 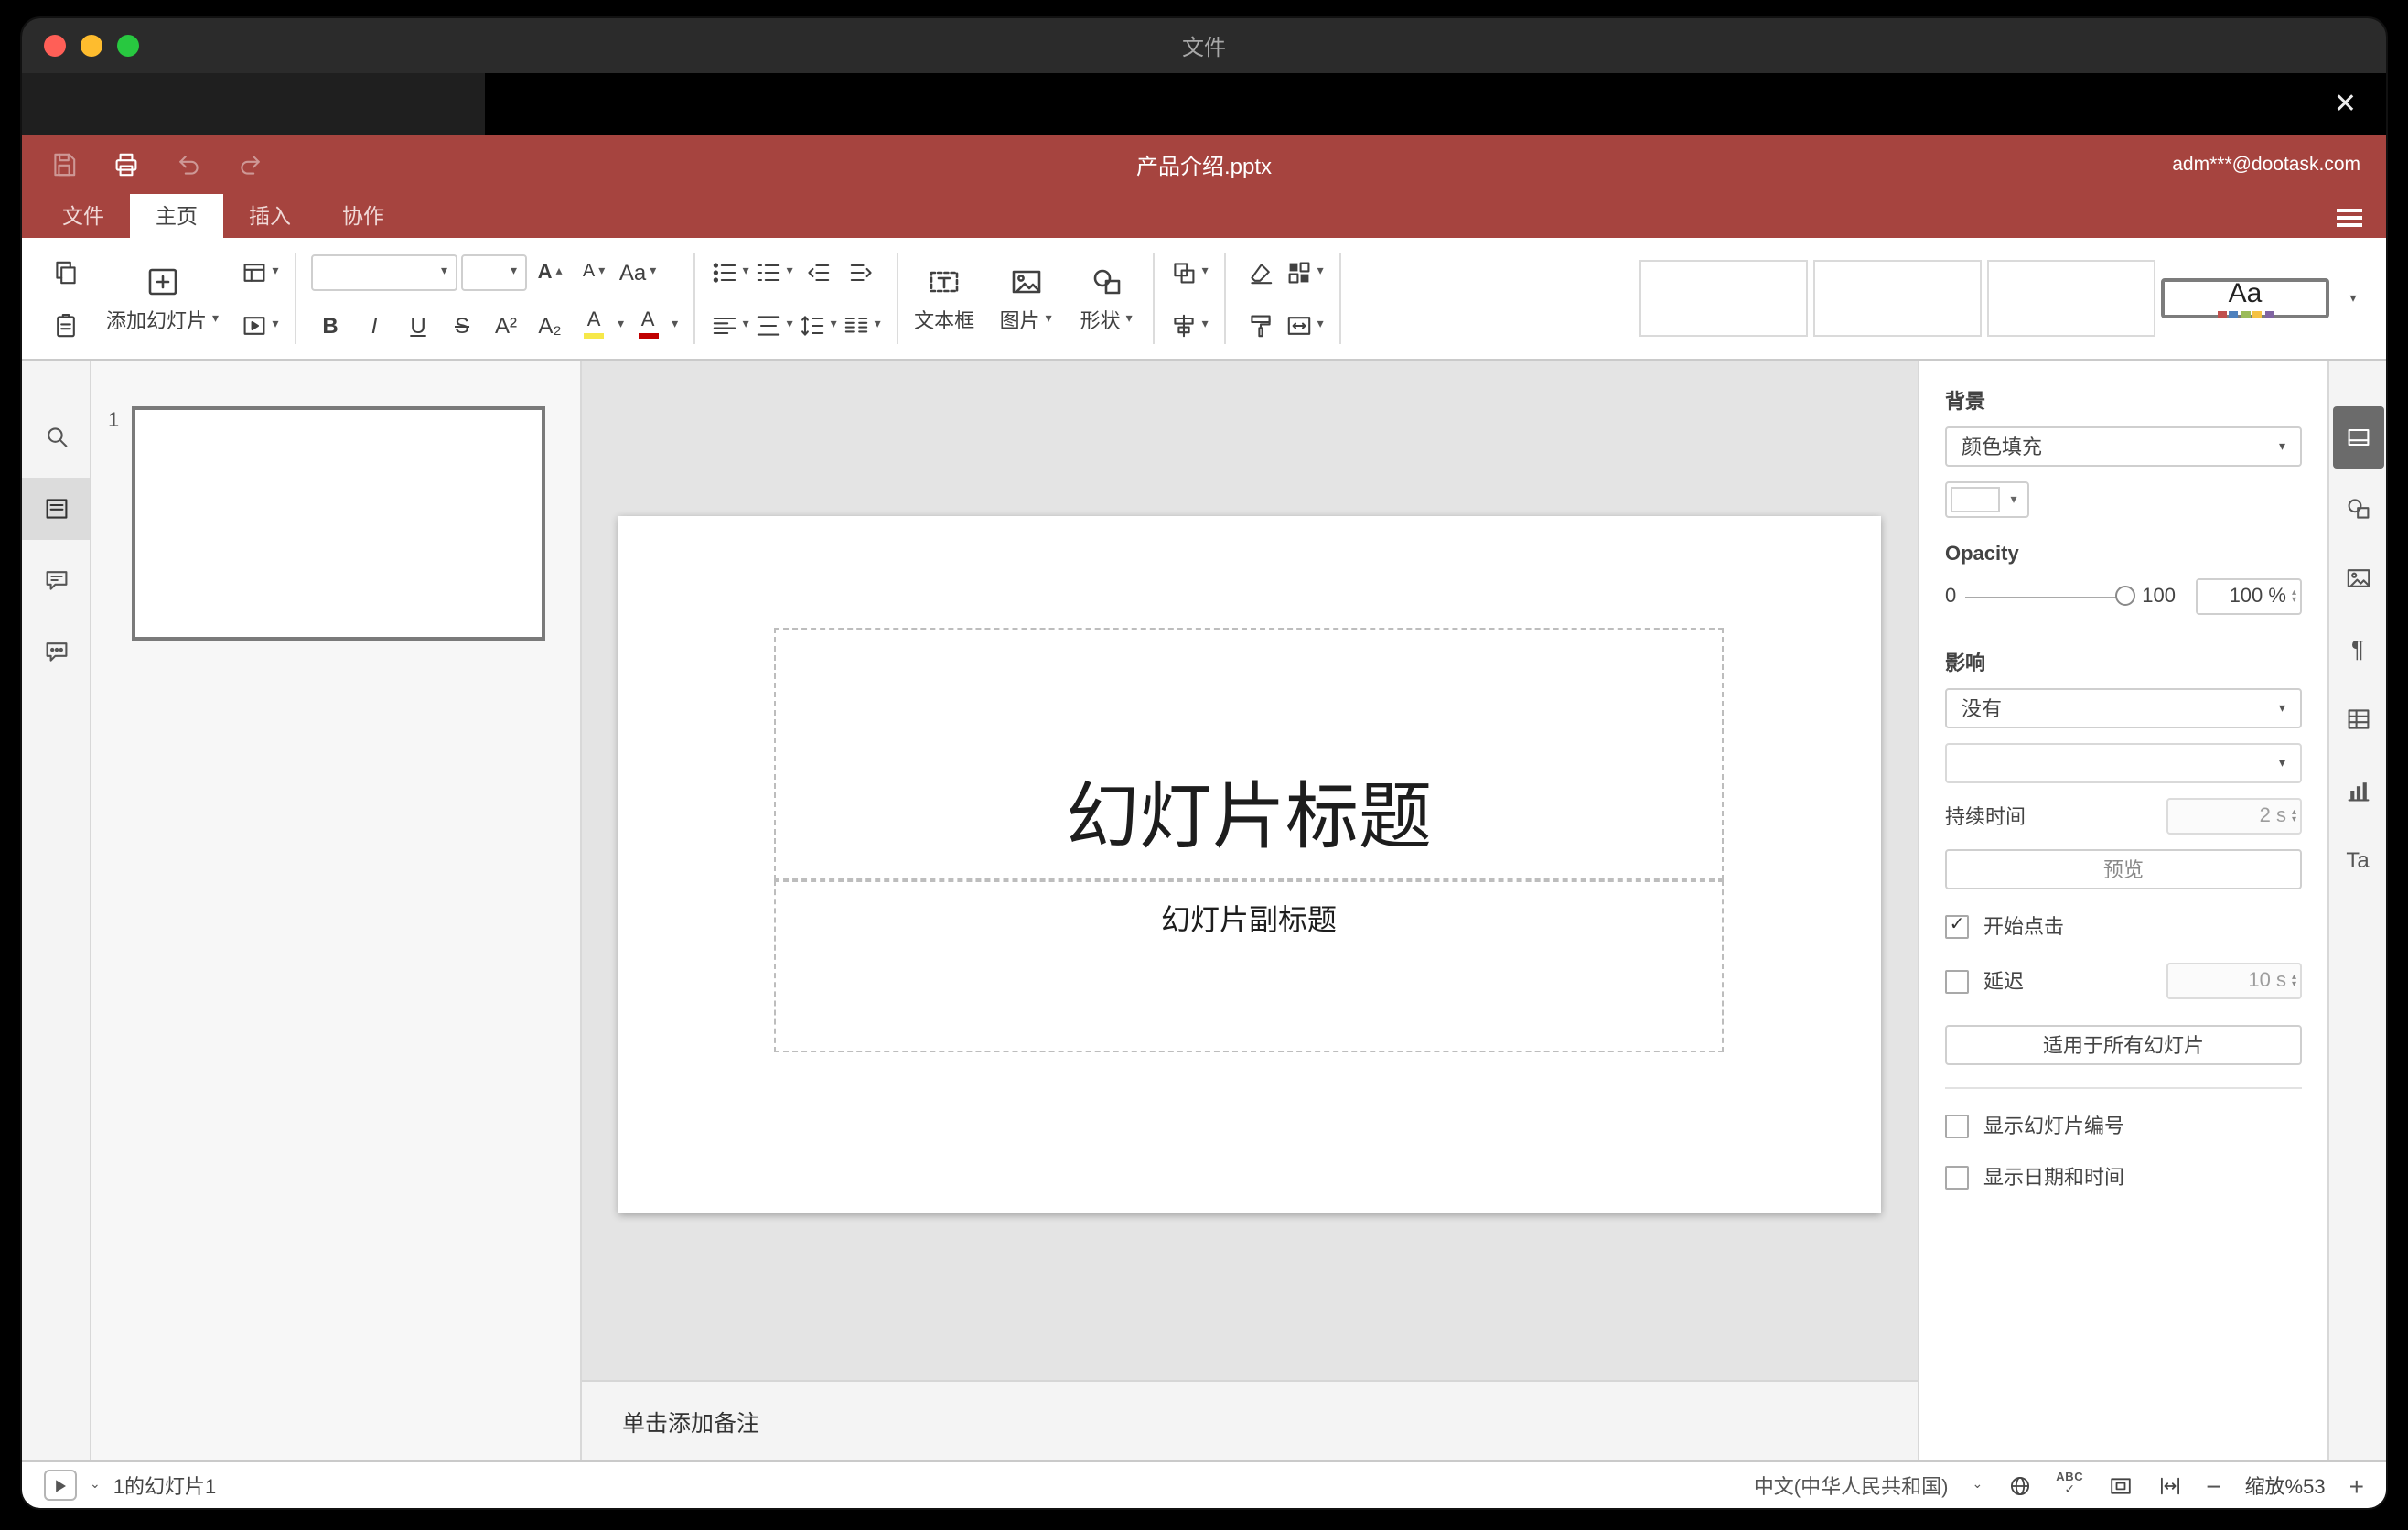 I want to click on insert-image-button: 图片 ▾, so click(x=1025, y=298).